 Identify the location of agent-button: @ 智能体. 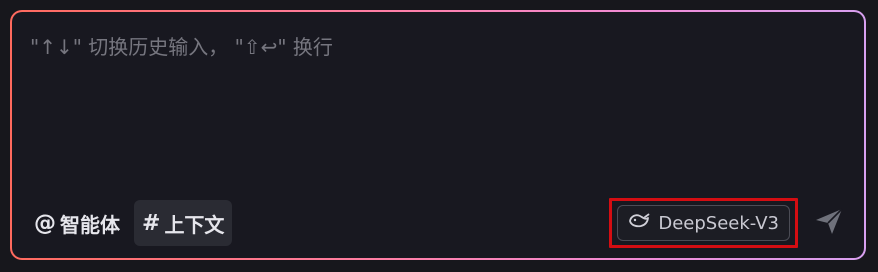
(79, 223).